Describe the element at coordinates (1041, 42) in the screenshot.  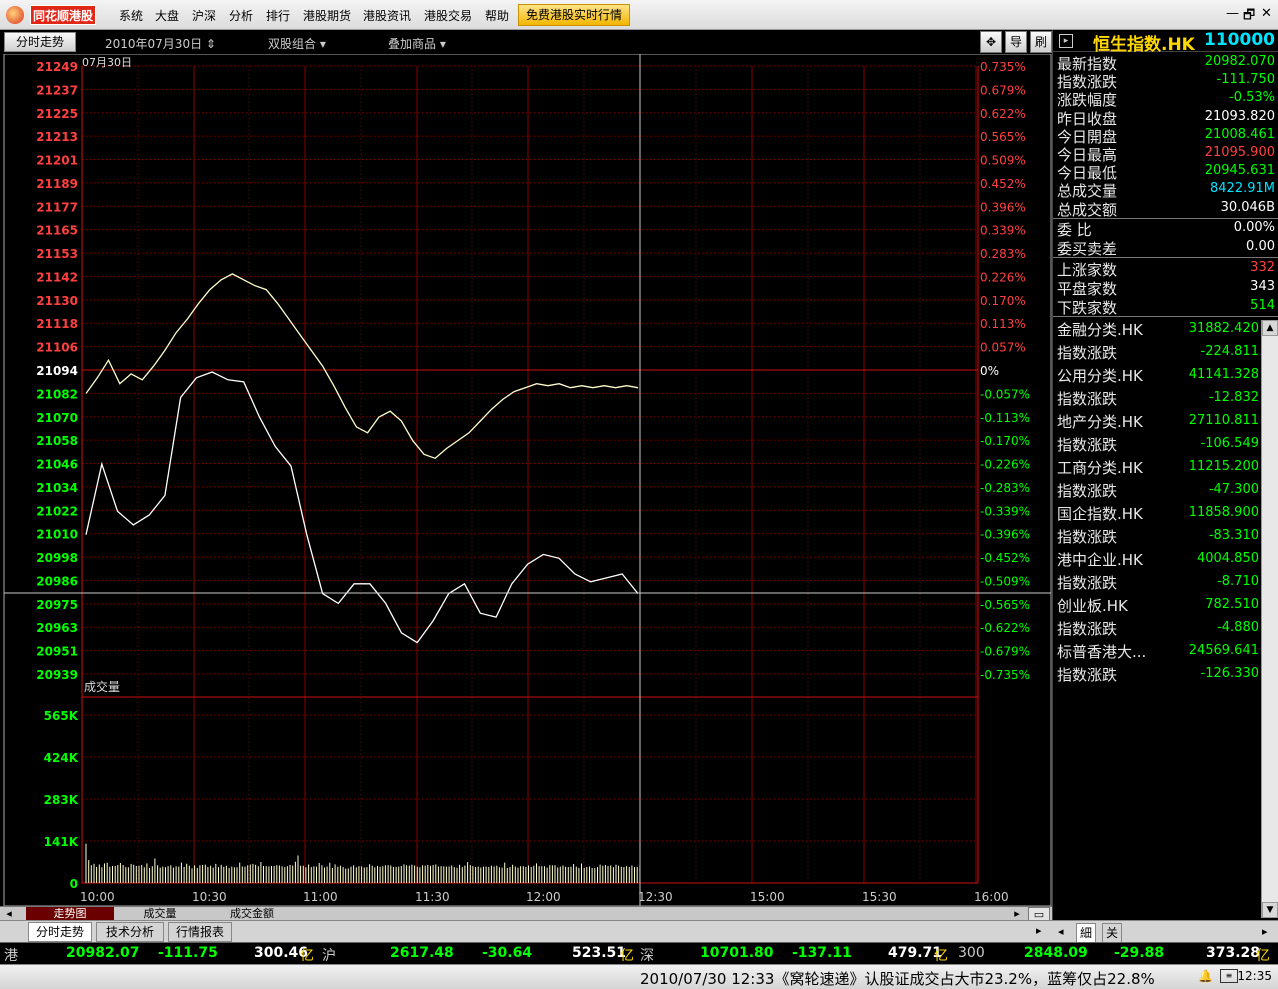
I see `refresh-button: 刷` at that location.